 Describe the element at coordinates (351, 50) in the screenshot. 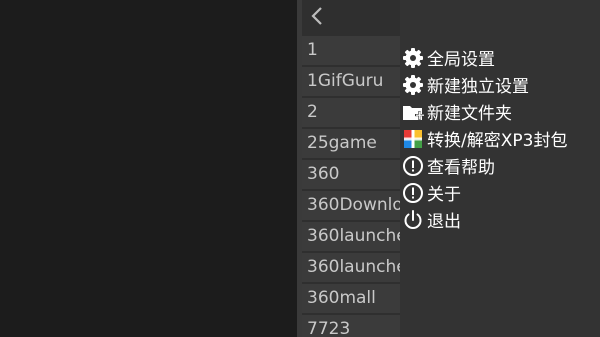

I see `file-list-item: 1` at that location.